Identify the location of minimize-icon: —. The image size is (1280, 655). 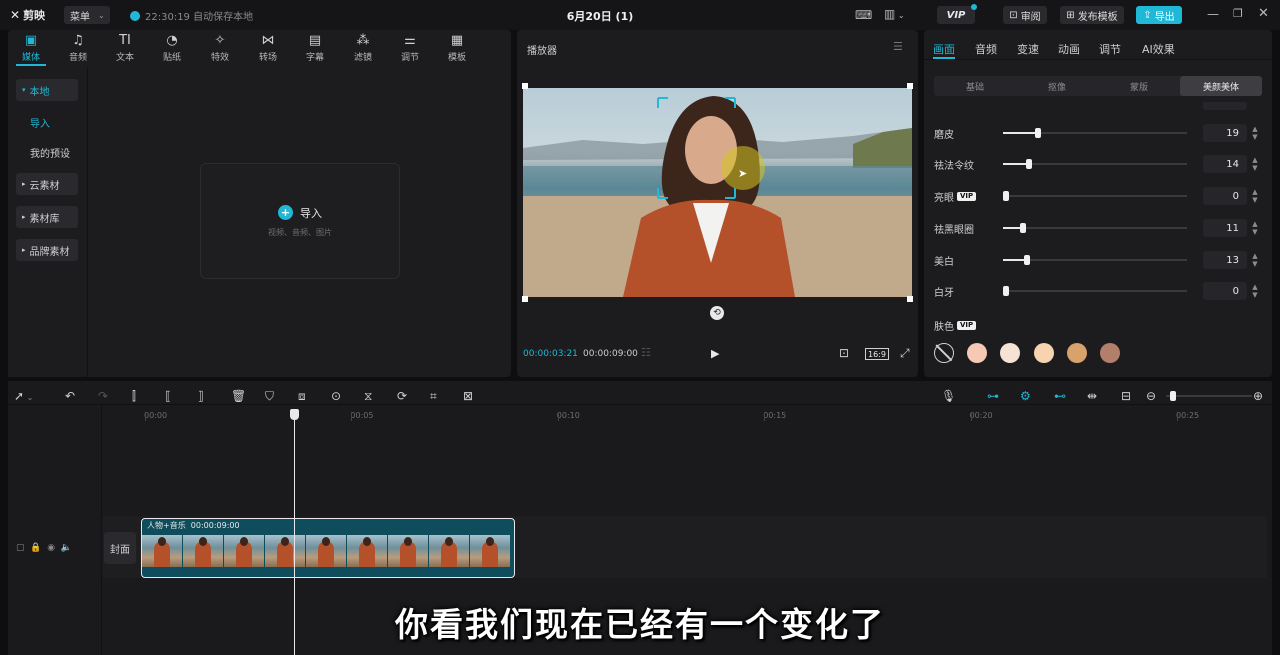
(1213, 14).